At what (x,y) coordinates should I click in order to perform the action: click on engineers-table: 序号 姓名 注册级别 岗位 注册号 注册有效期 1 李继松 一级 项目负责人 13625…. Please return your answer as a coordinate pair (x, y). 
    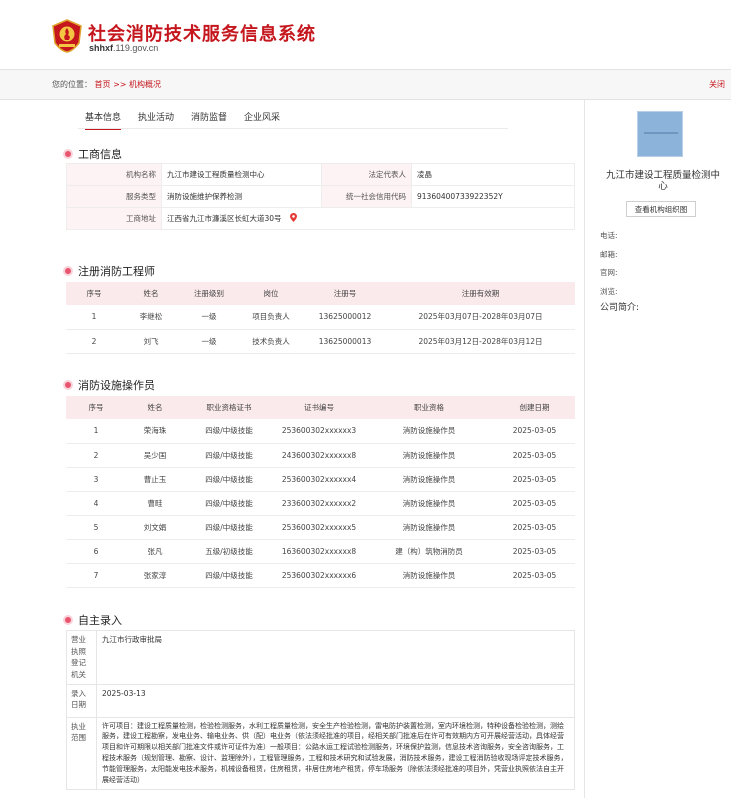
    Looking at the image, I should click on (320, 318).